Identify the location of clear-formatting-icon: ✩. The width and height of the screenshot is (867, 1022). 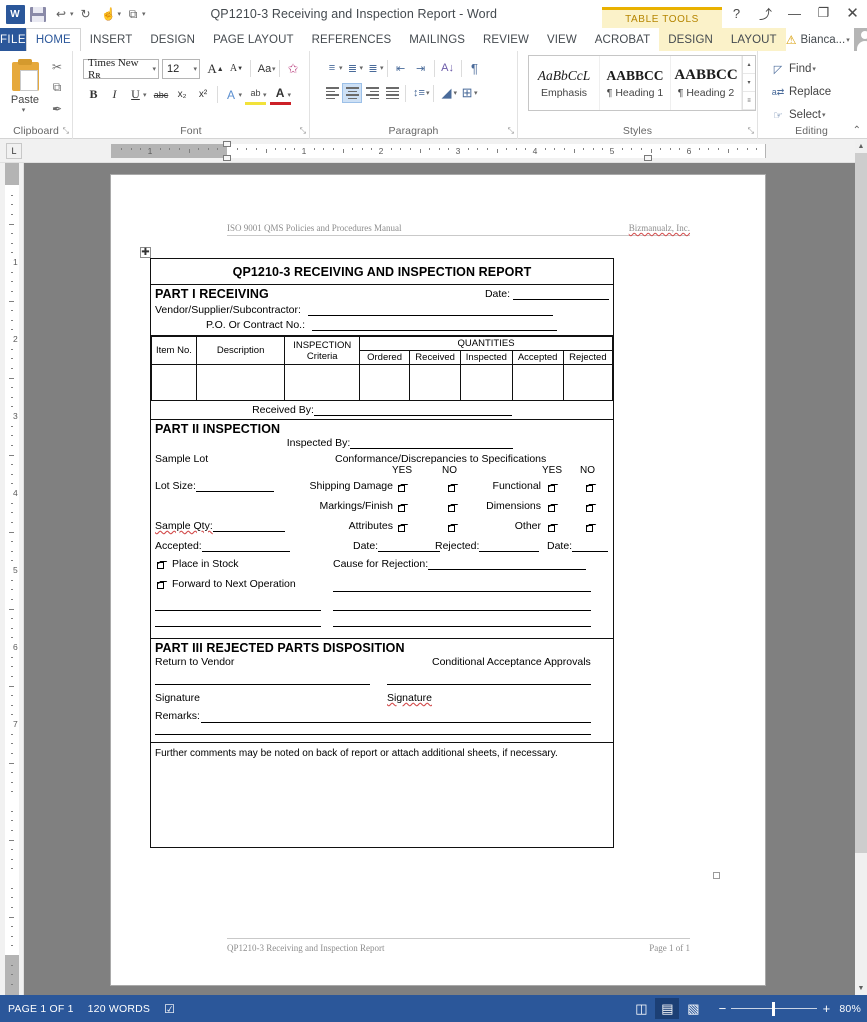
(293, 68).